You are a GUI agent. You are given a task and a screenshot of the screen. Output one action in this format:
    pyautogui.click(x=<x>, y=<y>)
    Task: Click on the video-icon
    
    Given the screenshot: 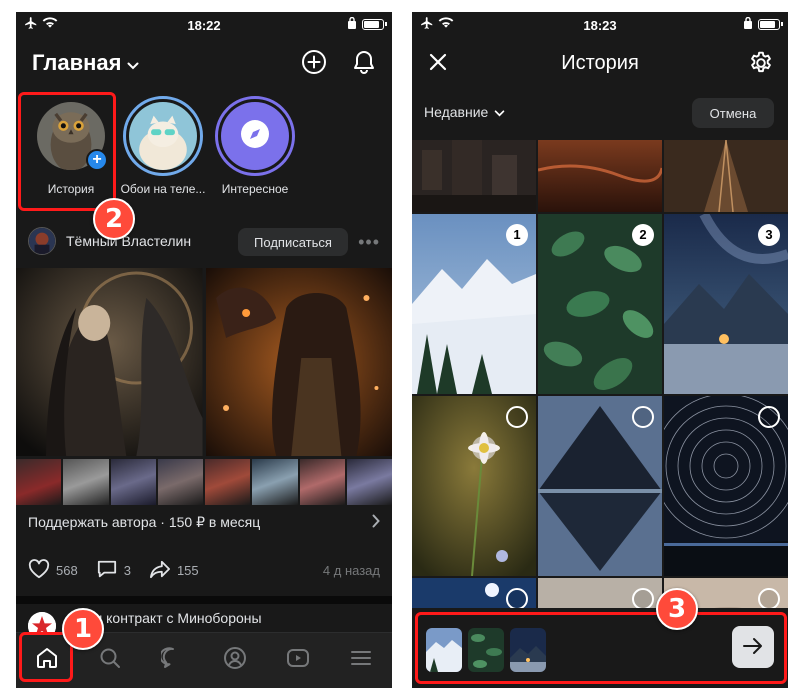 What is the action you would take?
    pyautogui.click(x=298, y=660)
    